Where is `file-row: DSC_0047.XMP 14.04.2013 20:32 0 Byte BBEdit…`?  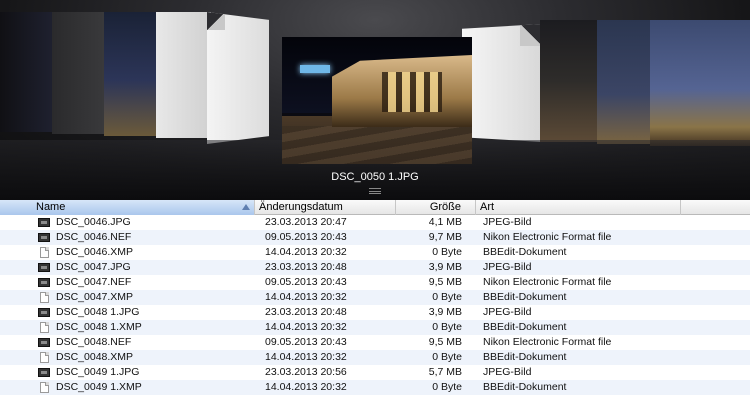 file-row: DSC_0047.XMP 14.04.2013 20:32 0 Byte BBEdit… is located at coordinates (375, 297).